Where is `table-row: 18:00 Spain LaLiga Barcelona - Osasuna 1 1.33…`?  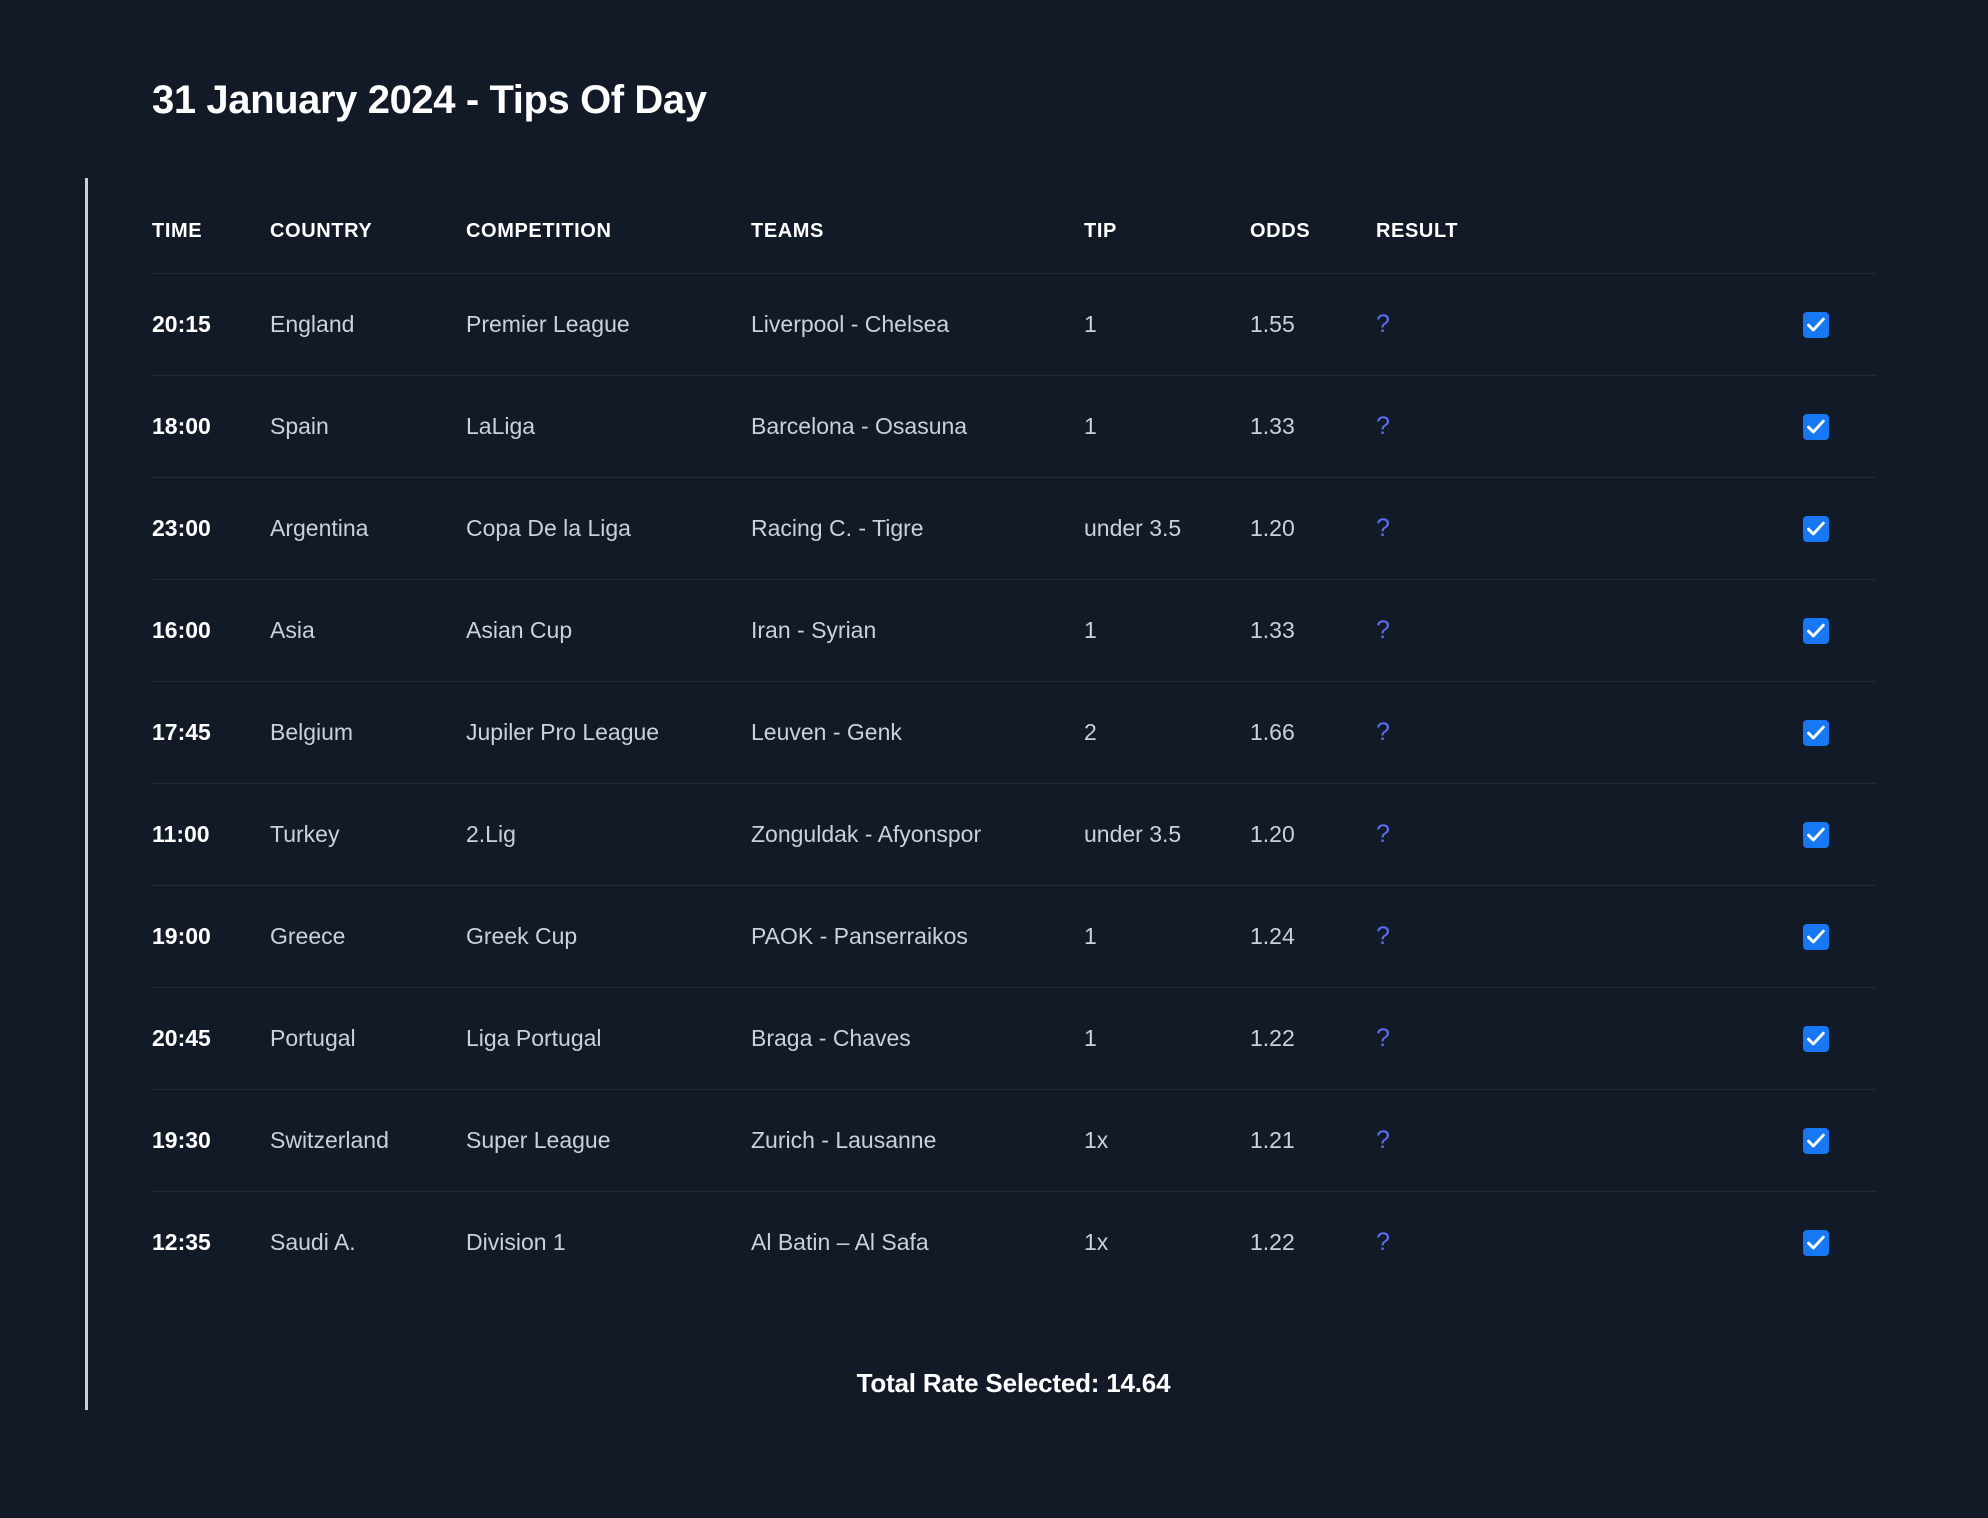
table-row: 18:00 Spain LaLiga Barcelona - Osasuna 1 1.33… is located at coordinates (1013, 426).